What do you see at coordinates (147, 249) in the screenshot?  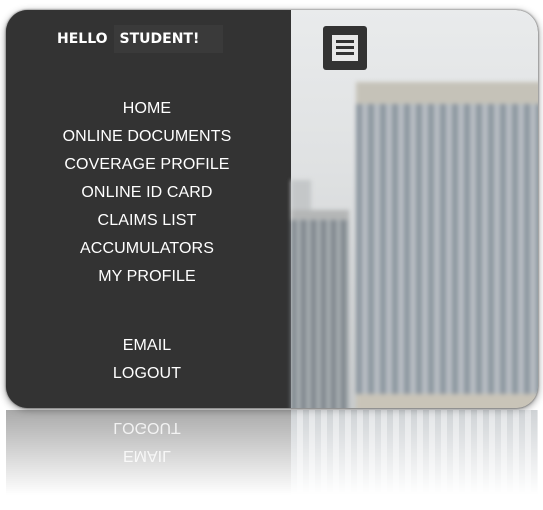 I see `nav-item-accumulators: ACCUMULATORS` at bounding box center [147, 249].